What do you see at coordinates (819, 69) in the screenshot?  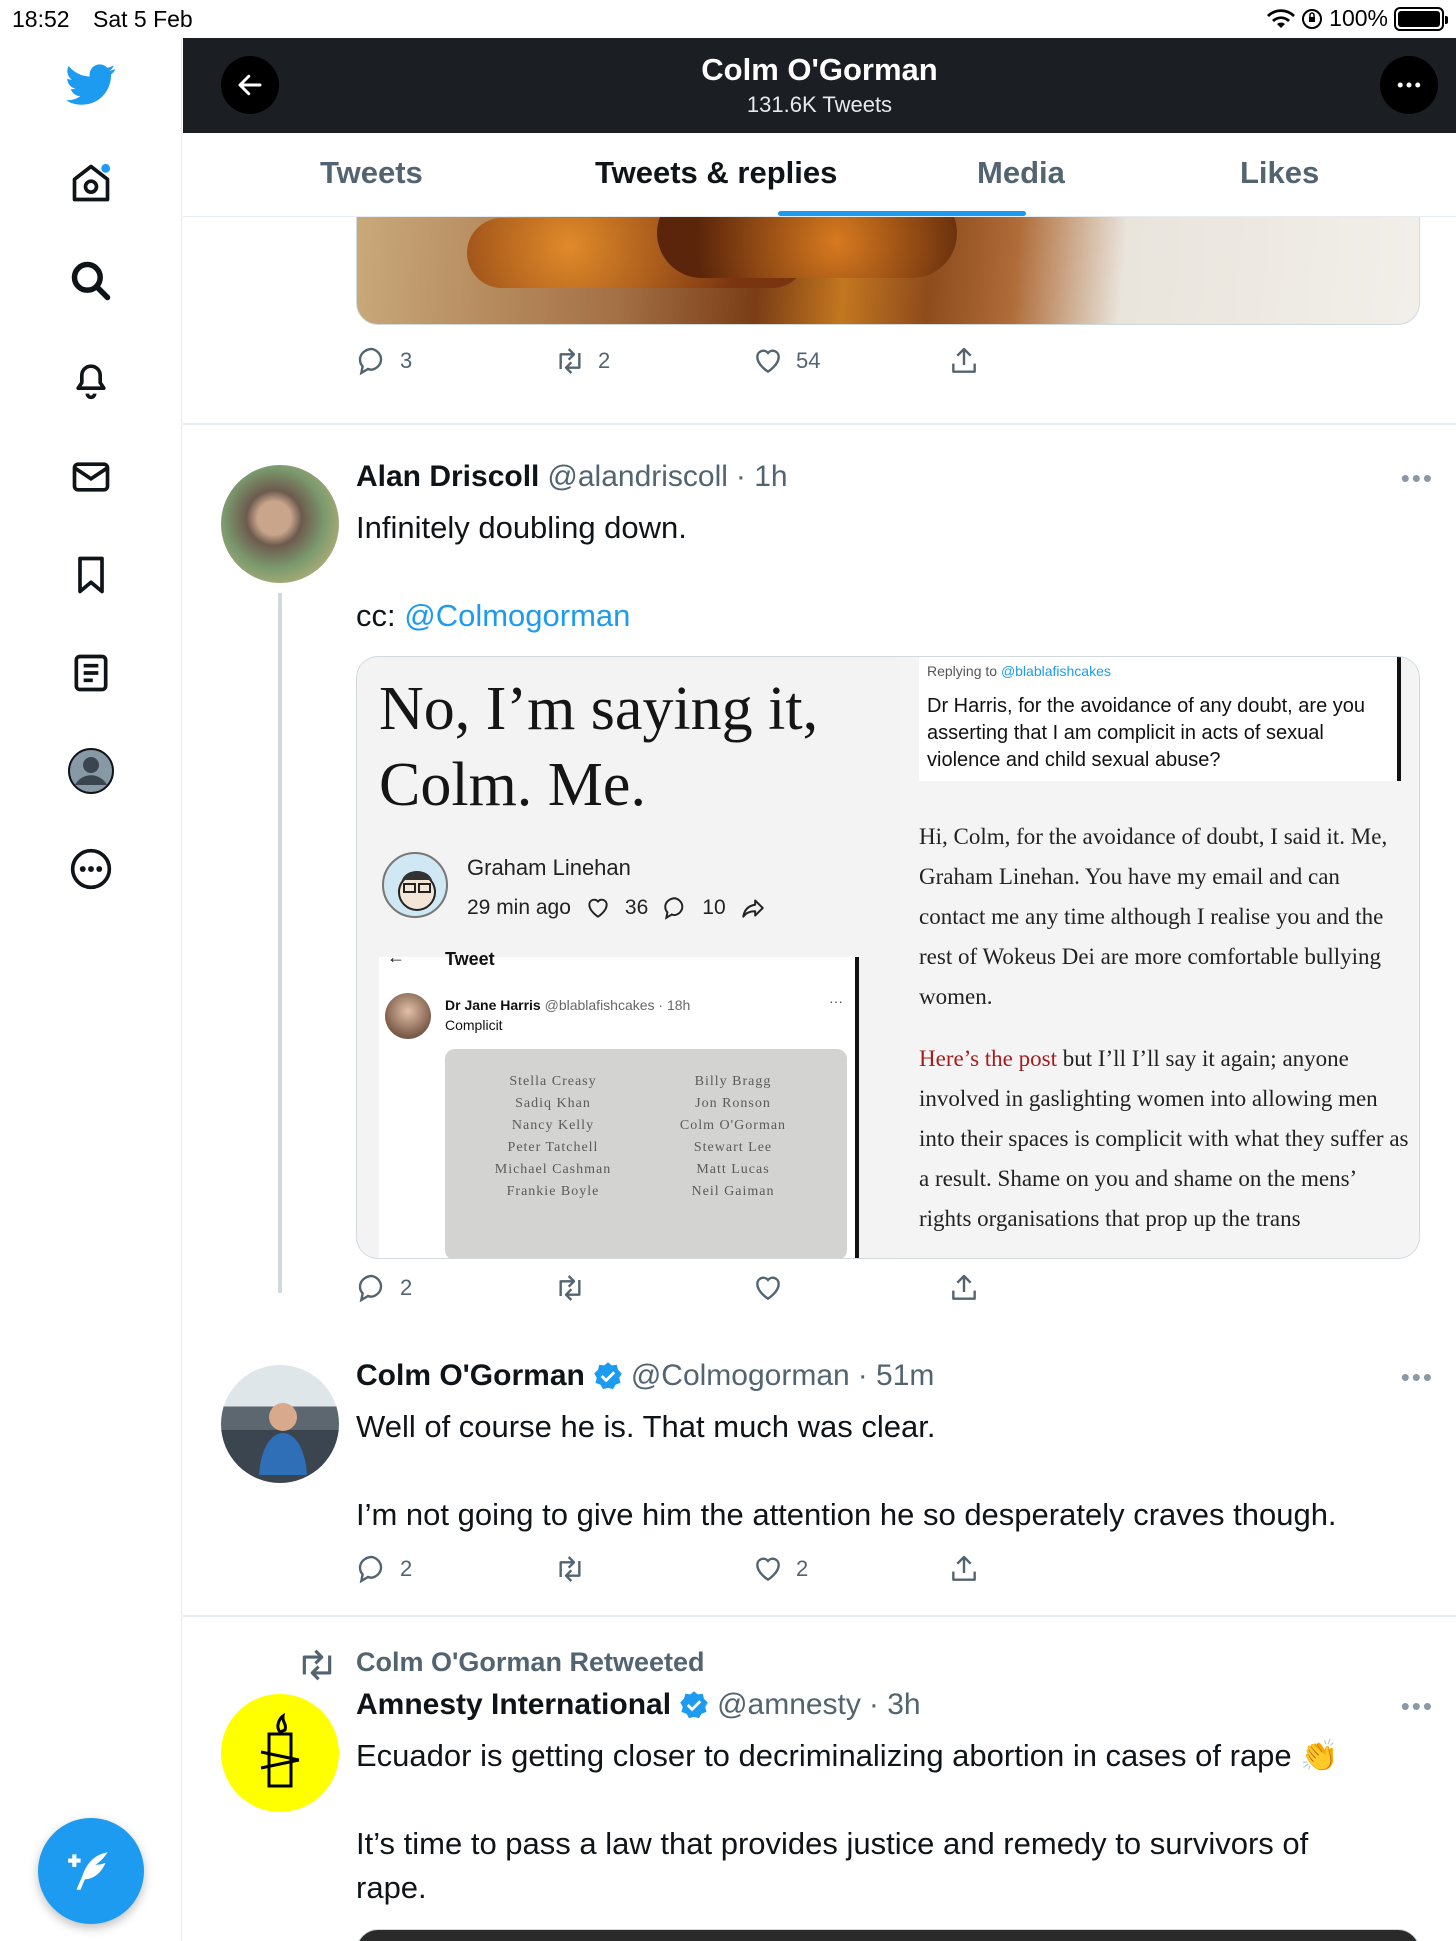 I see `profile-name: Colm O'Gorman` at bounding box center [819, 69].